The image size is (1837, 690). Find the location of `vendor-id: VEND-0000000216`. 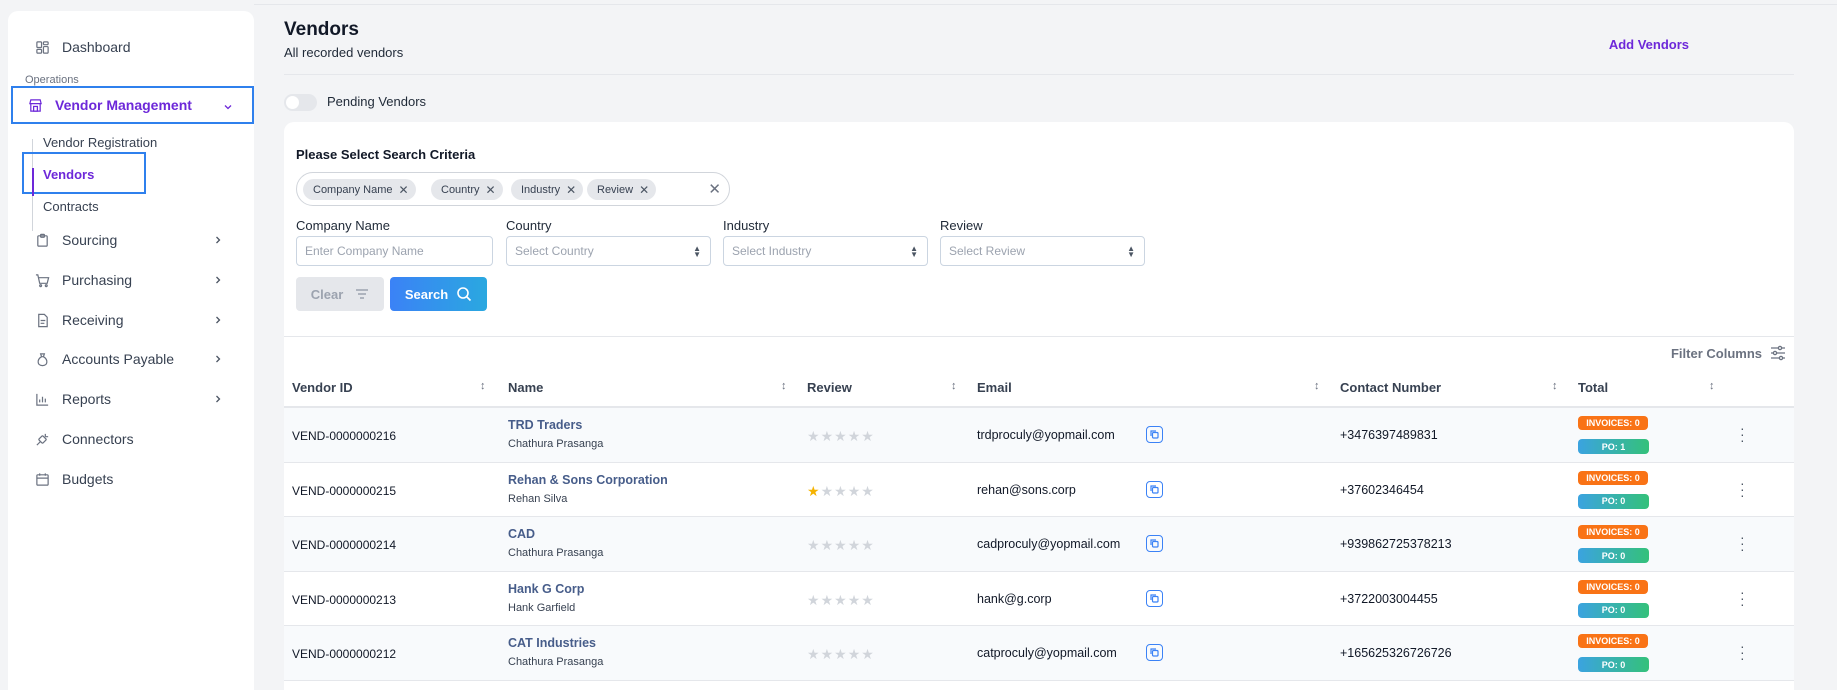

vendor-id: VEND-0000000216 is located at coordinates (344, 436).